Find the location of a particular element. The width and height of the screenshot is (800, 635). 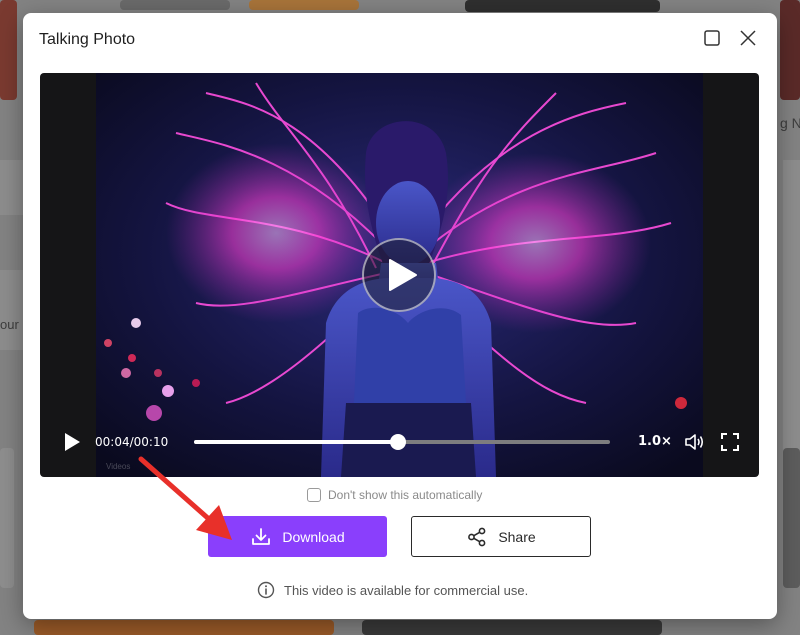

bg-partial-text: our is located at coordinates (9, 324).